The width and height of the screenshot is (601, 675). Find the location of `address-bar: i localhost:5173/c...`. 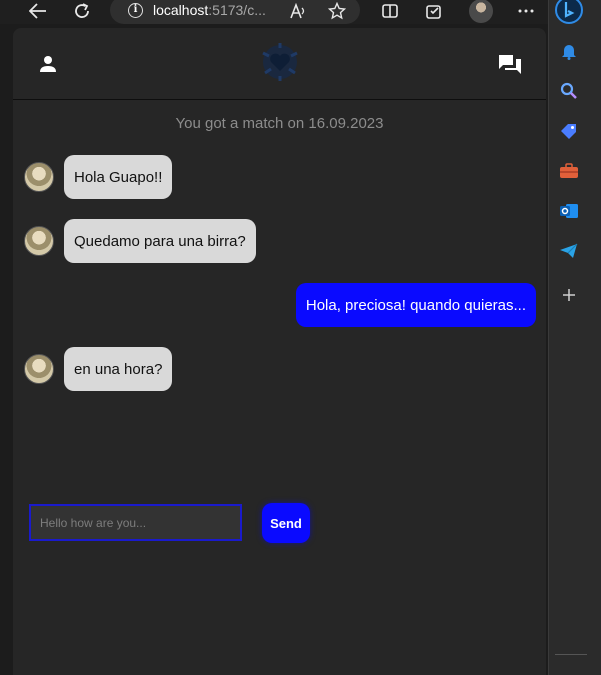

address-bar: i localhost:5173/c... is located at coordinates (235, 12).